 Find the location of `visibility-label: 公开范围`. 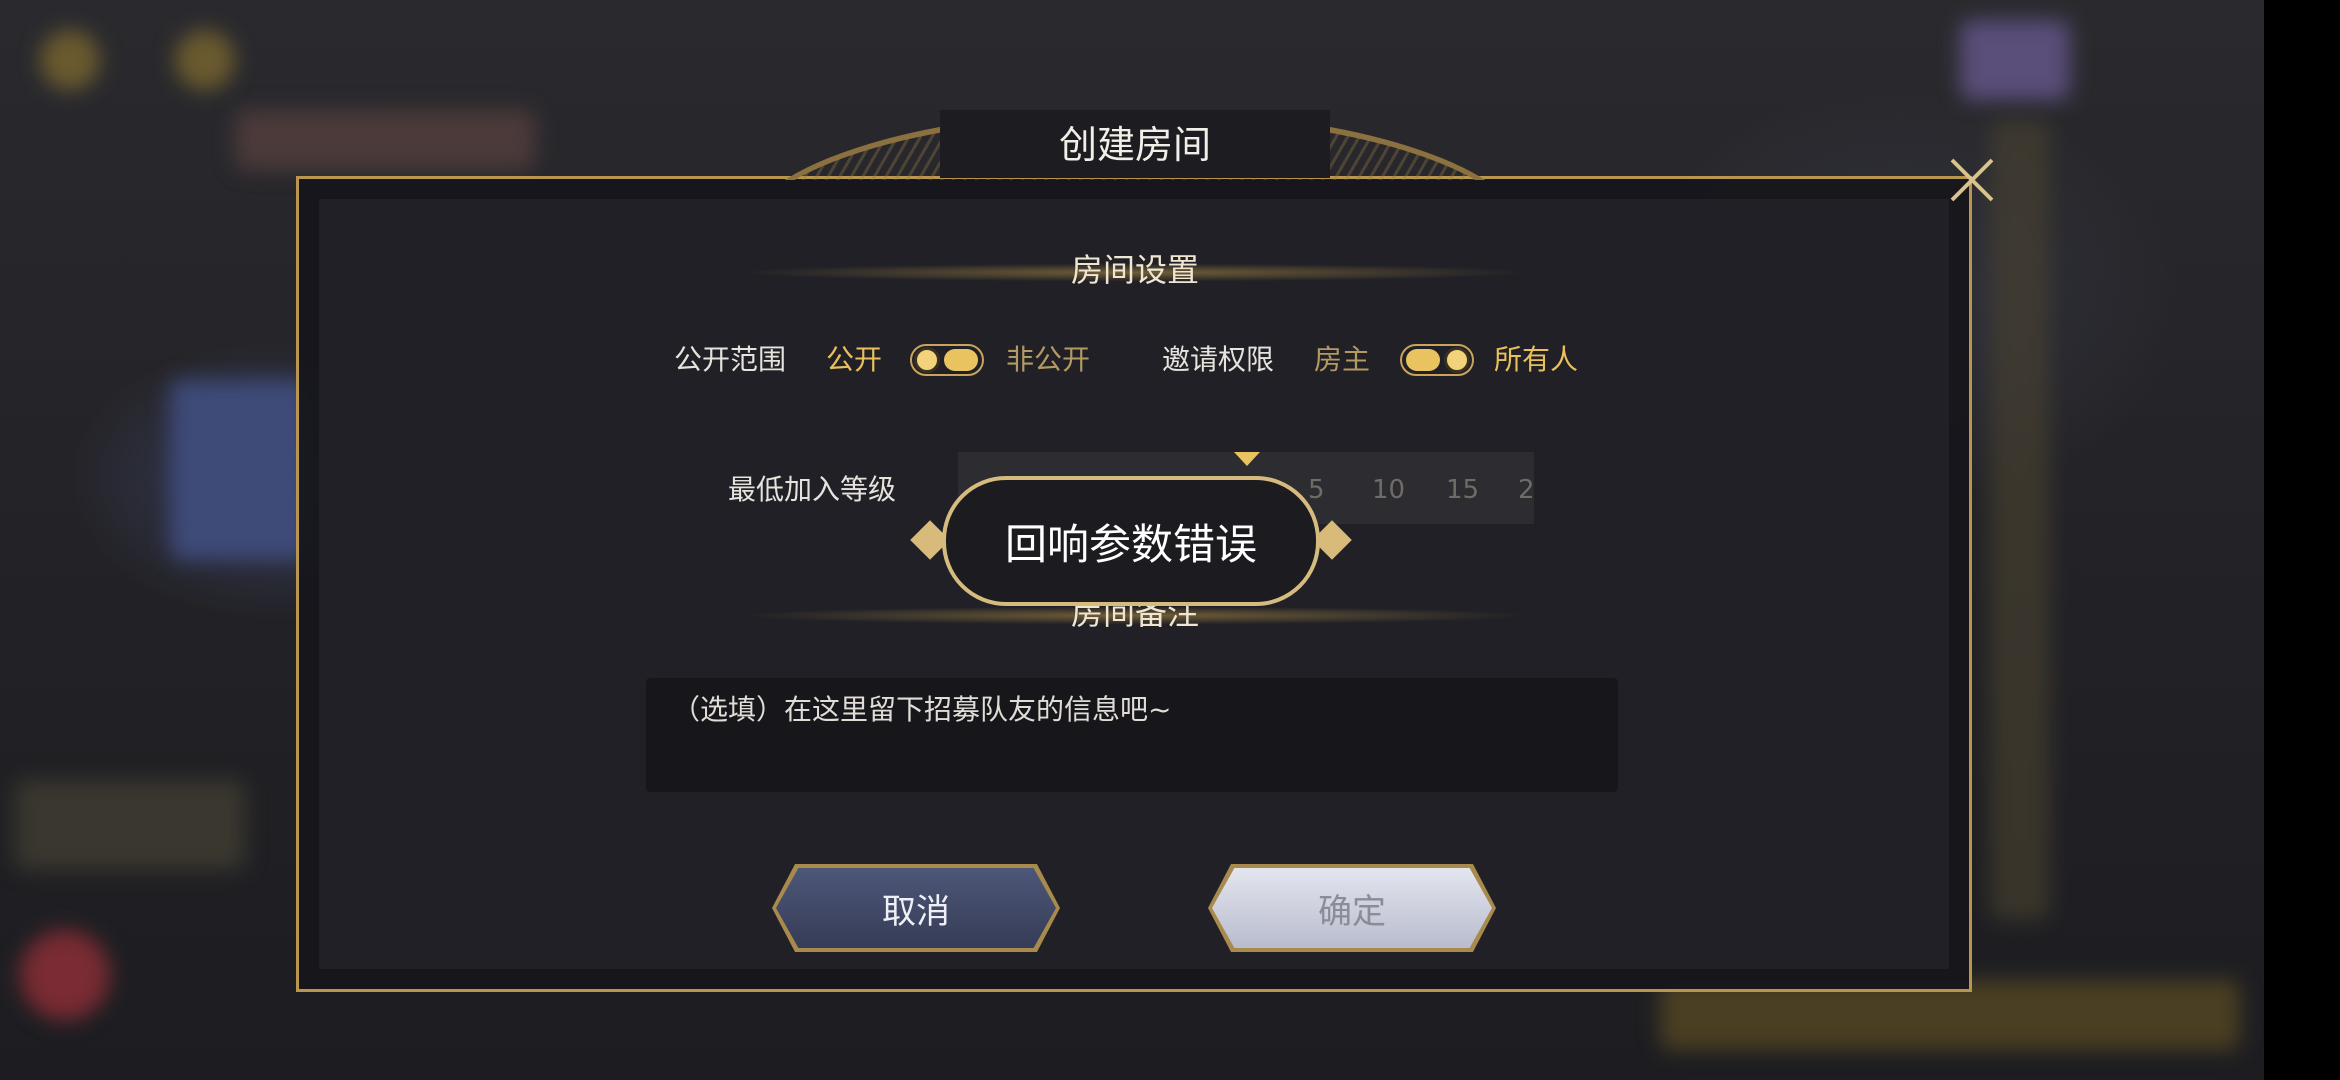

visibility-label: 公开范围 is located at coordinates (730, 359).